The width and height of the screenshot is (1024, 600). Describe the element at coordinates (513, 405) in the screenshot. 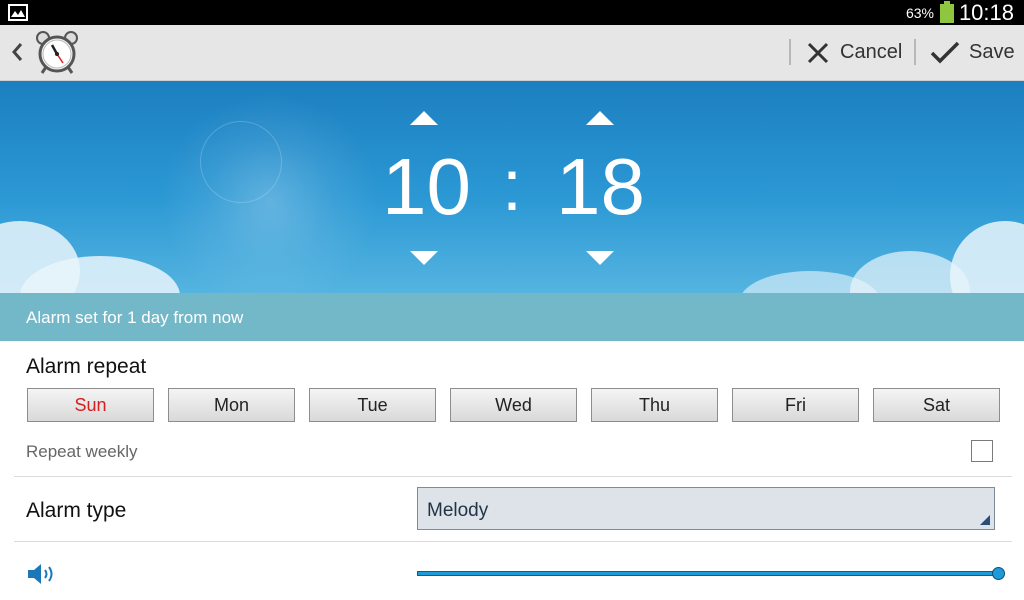

I see `day-button-wed: Wed` at that location.